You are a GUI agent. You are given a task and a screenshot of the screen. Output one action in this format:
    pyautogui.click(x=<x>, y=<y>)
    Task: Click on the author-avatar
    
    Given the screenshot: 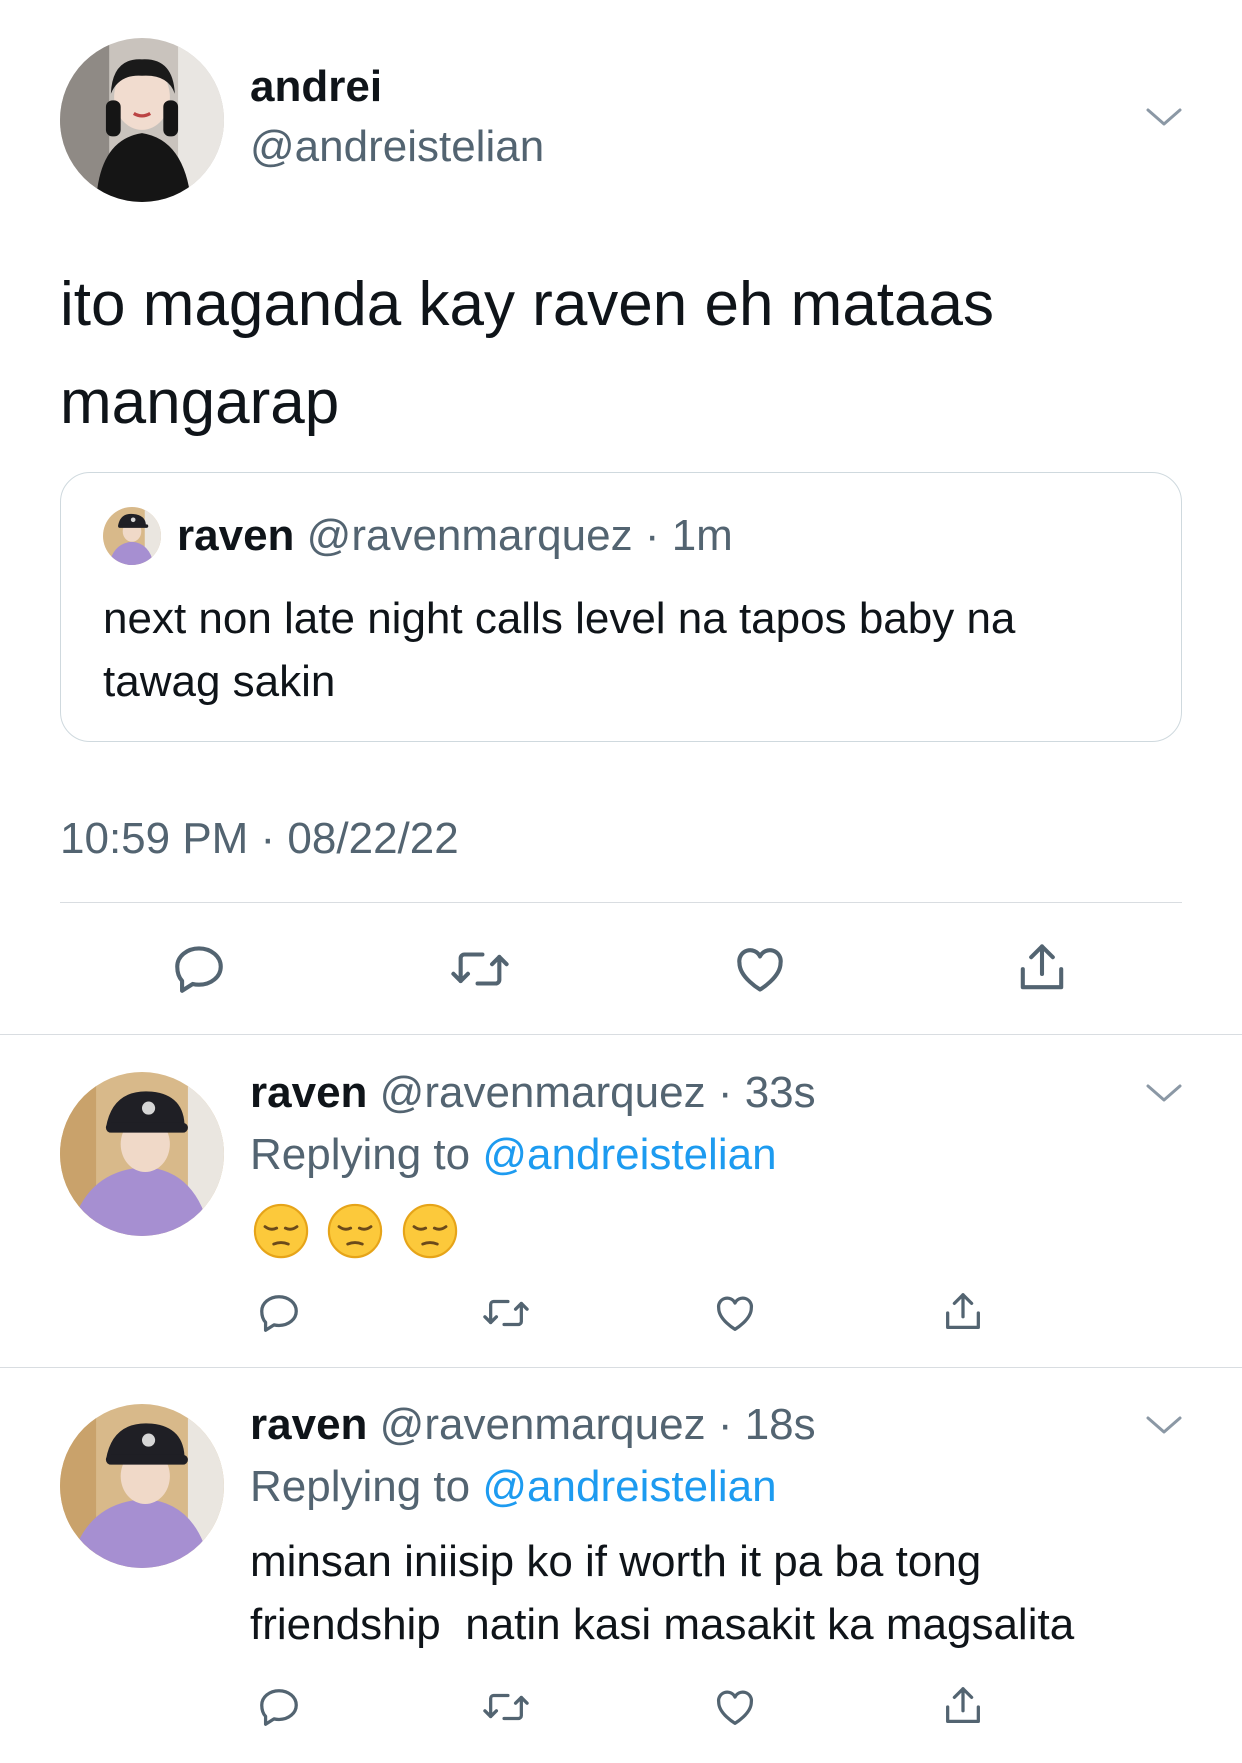 What is the action you would take?
    pyautogui.click(x=142, y=120)
    